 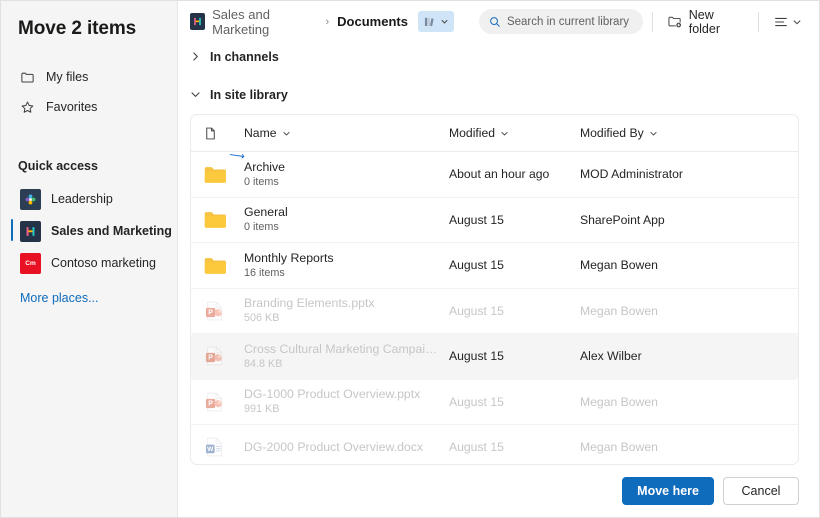 What do you see at coordinates (103, 263) in the screenshot?
I see `sidebar-item-label: Contoso marketing` at bounding box center [103, 263].